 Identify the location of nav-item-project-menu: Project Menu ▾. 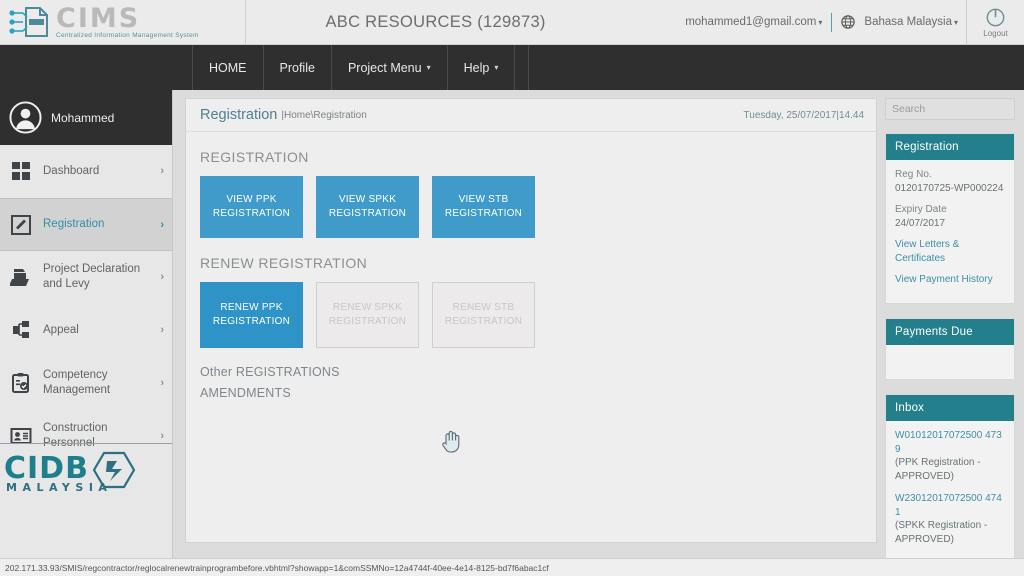
(390, 67).